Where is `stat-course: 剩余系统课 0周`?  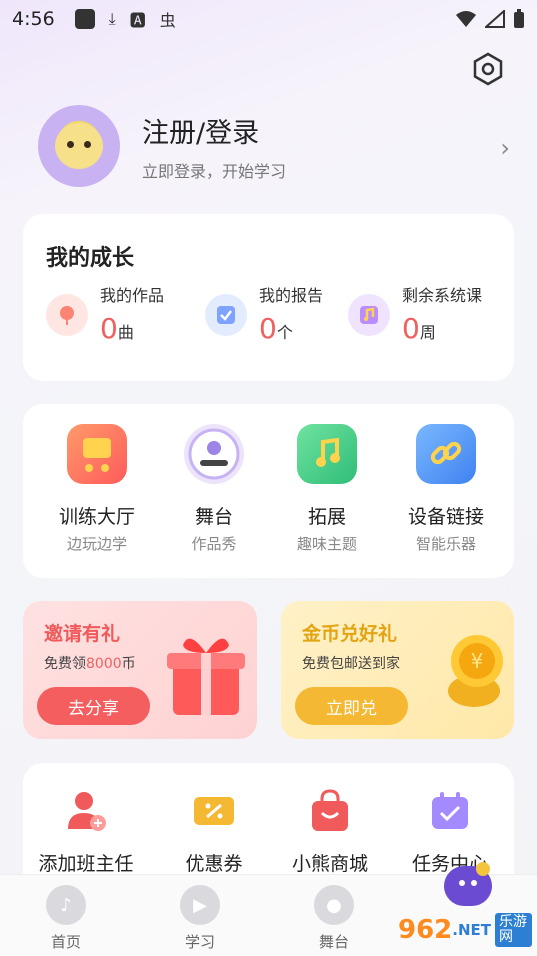
stat-course: 剩余系统课 0周 is located at coordinates (415, 313).